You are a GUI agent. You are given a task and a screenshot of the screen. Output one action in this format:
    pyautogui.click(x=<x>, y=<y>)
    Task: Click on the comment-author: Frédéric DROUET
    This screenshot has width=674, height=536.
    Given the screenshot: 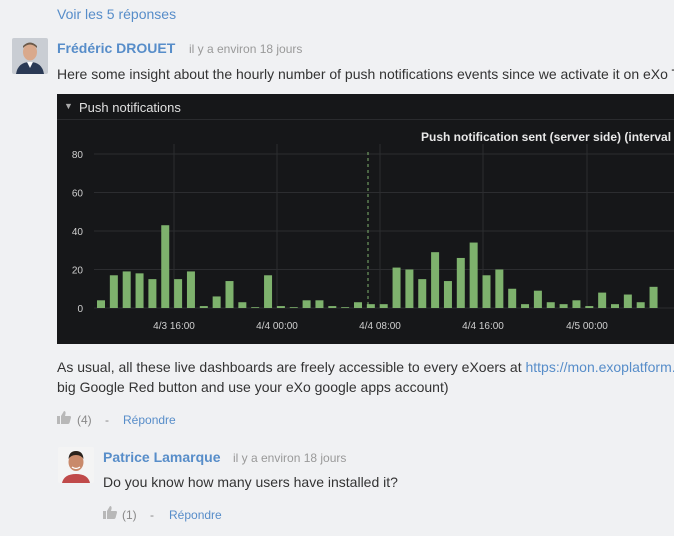 What is the action you would take?
    pyautogui.click(x=116, y=48)
    